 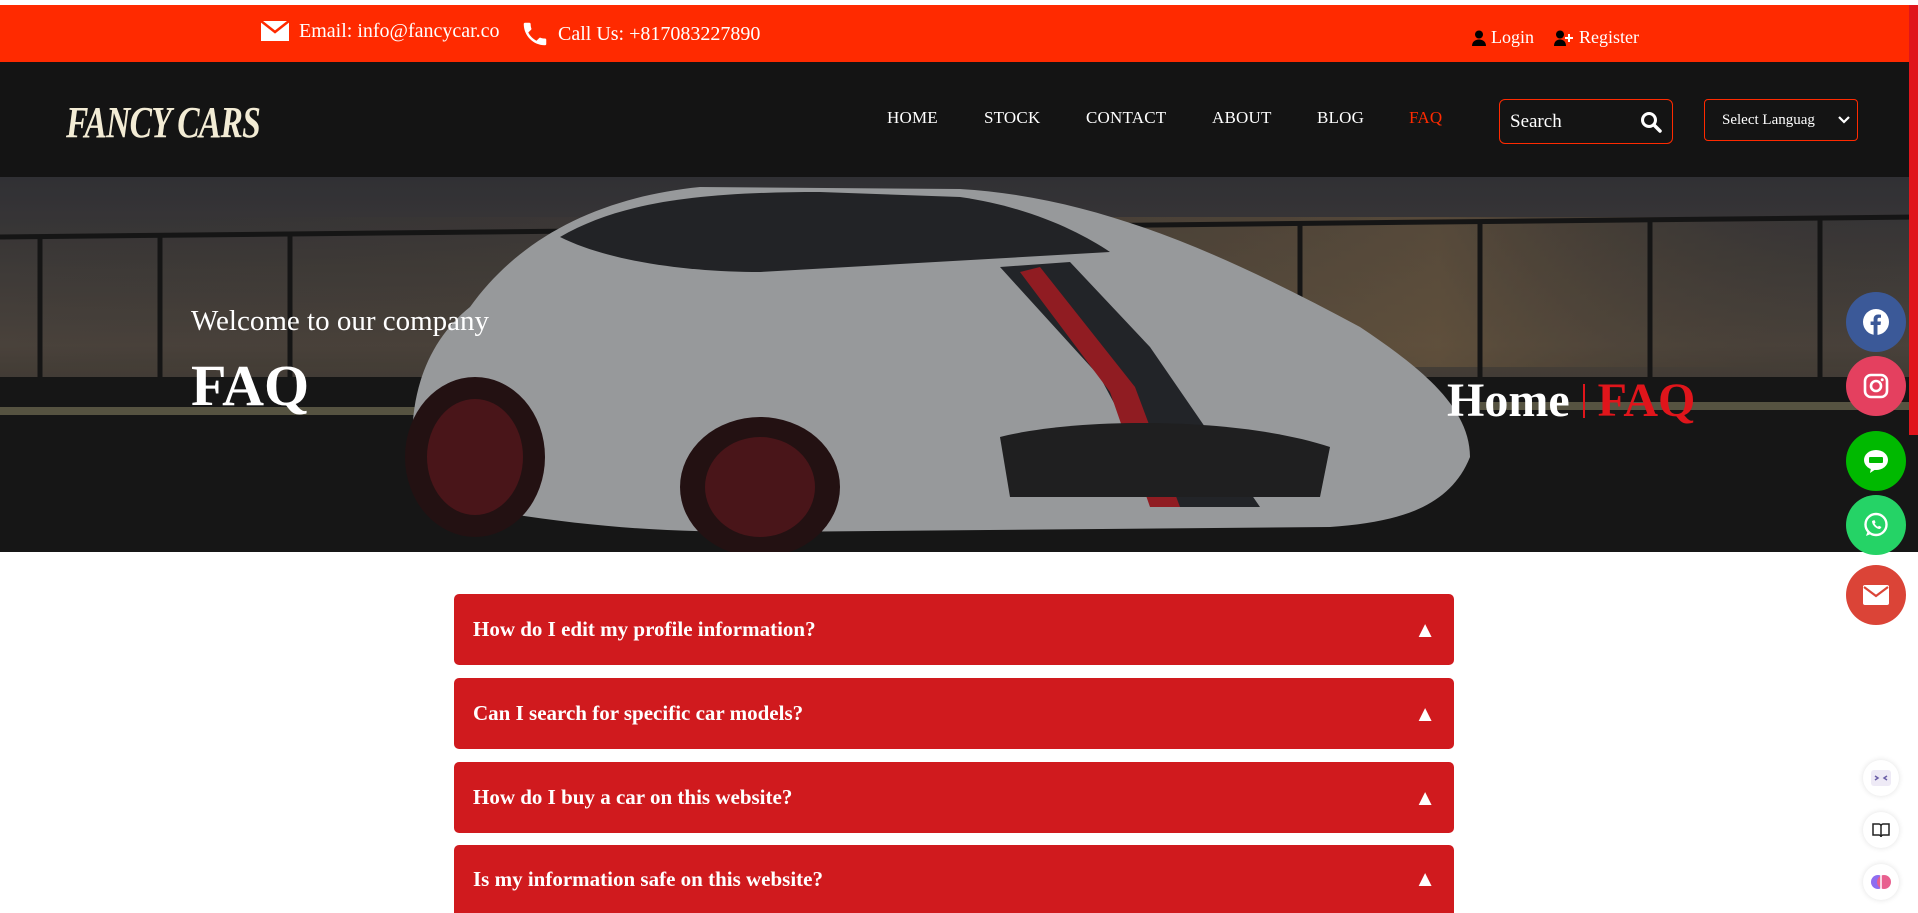 I want to click on instagram-icon, so click(x=1876, y=386).